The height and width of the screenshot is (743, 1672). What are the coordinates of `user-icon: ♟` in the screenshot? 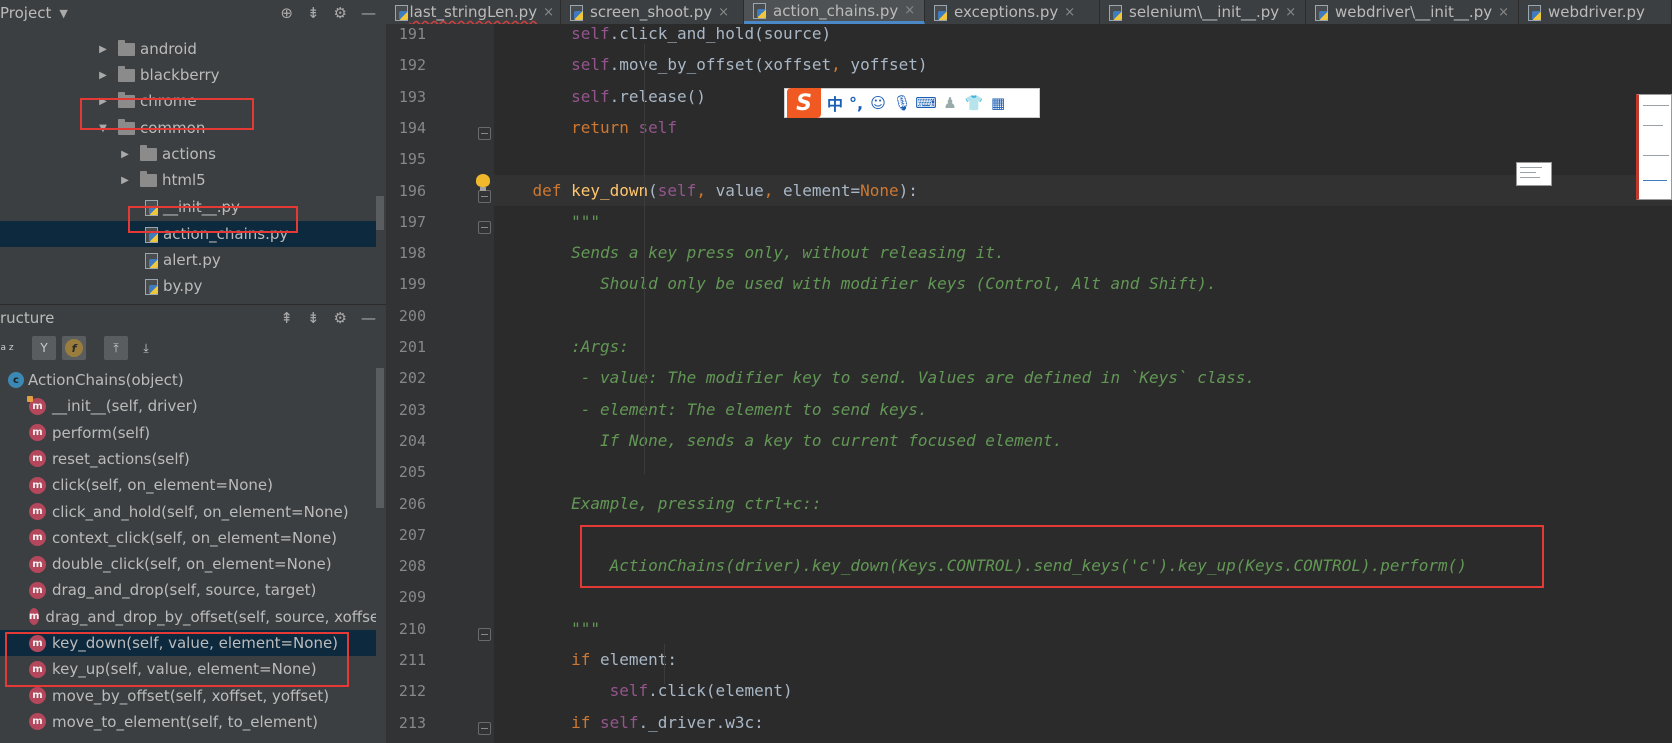 It's located at (950, 103).